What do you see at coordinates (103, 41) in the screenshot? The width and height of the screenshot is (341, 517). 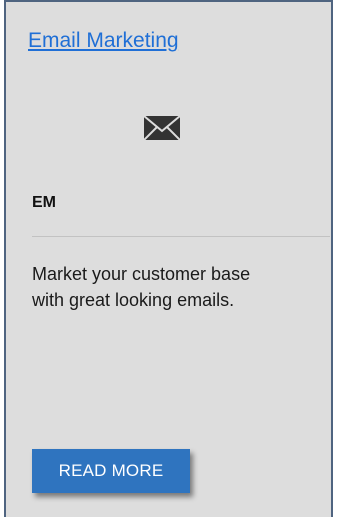 I see `card-title-link: Email Marketing` at bounding box center [103, 41].